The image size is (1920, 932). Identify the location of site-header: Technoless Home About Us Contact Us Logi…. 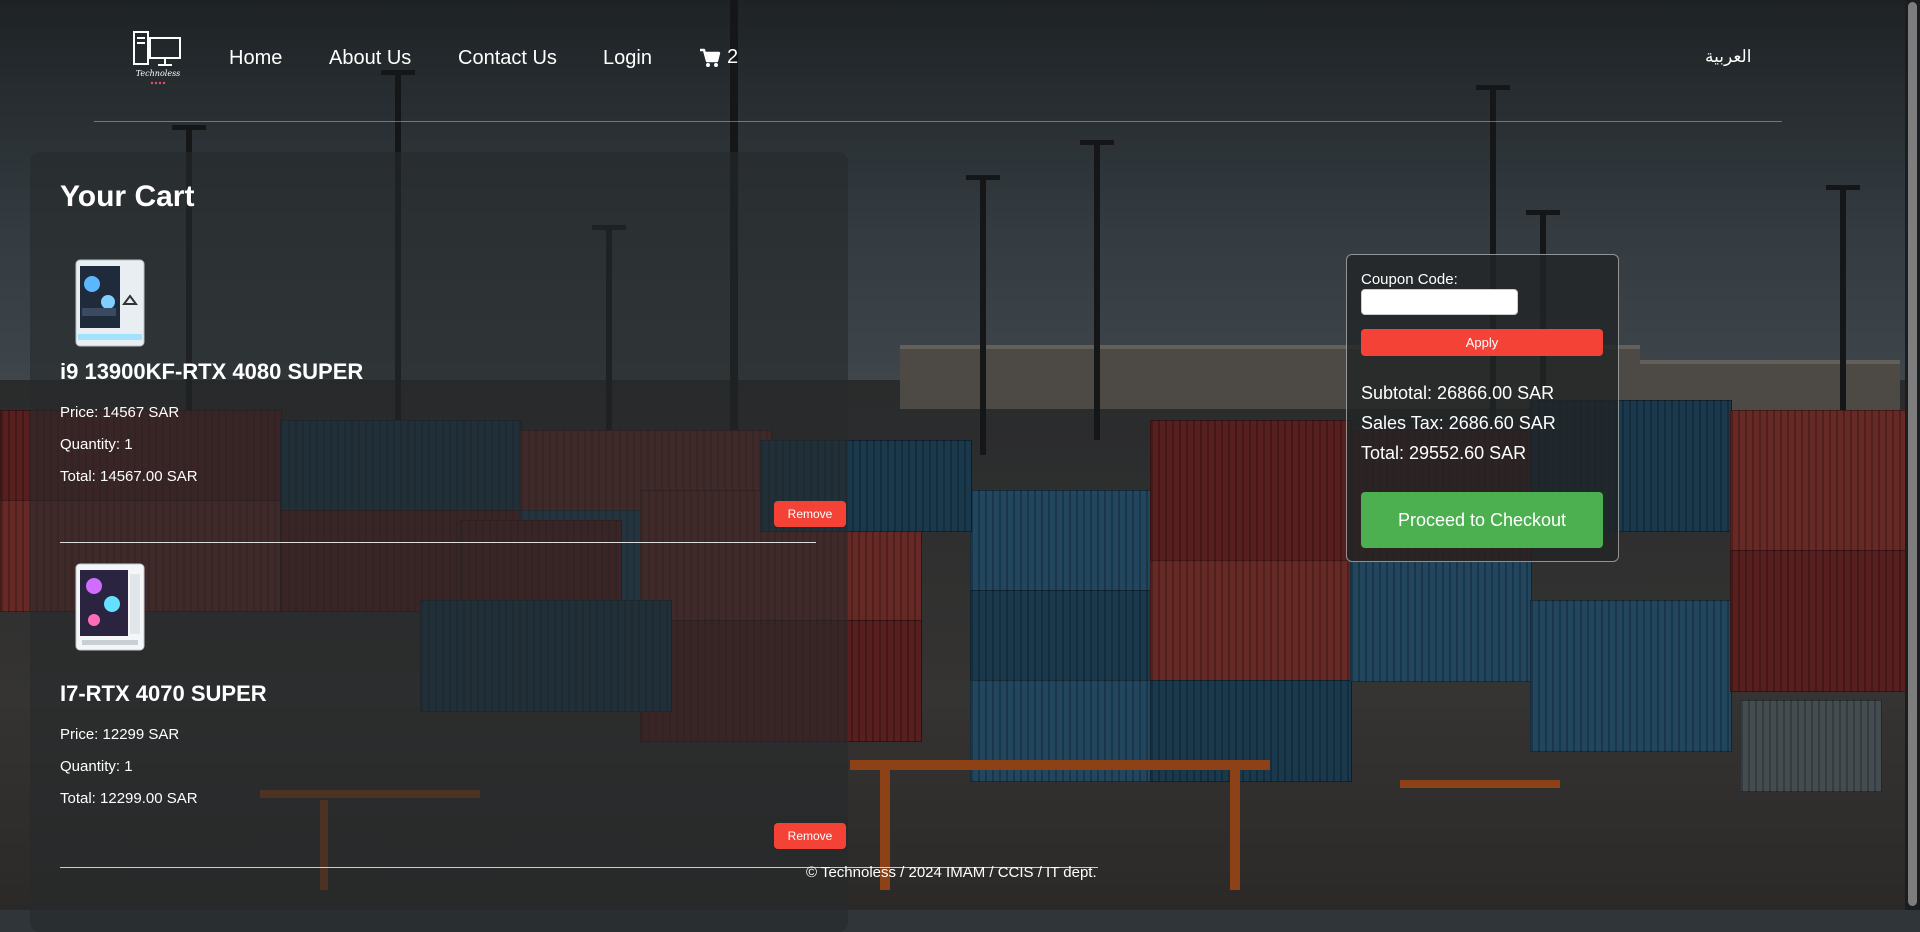
(960, 61).